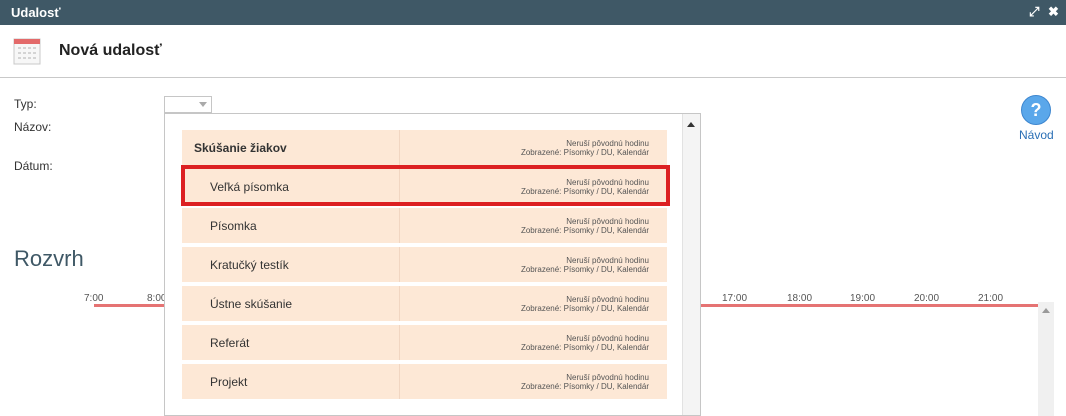  Describe the element at coordinates (1046, 359) in the screenshot. I see `schedule-scrollbar` at that location.